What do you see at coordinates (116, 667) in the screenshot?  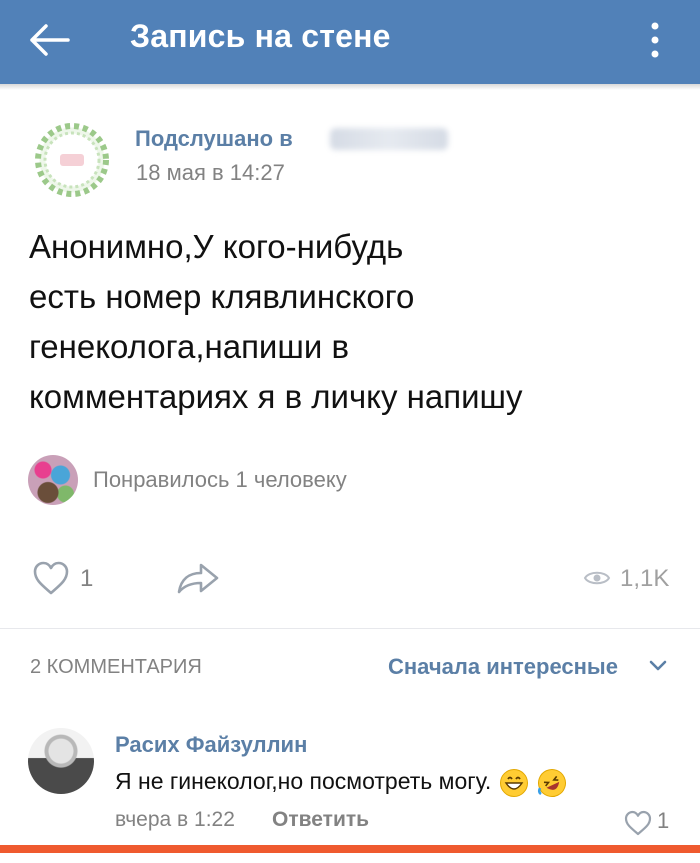 I see `comments-count: 2 КОММЕНТАРИЯ` at bounding box center [116, 667].